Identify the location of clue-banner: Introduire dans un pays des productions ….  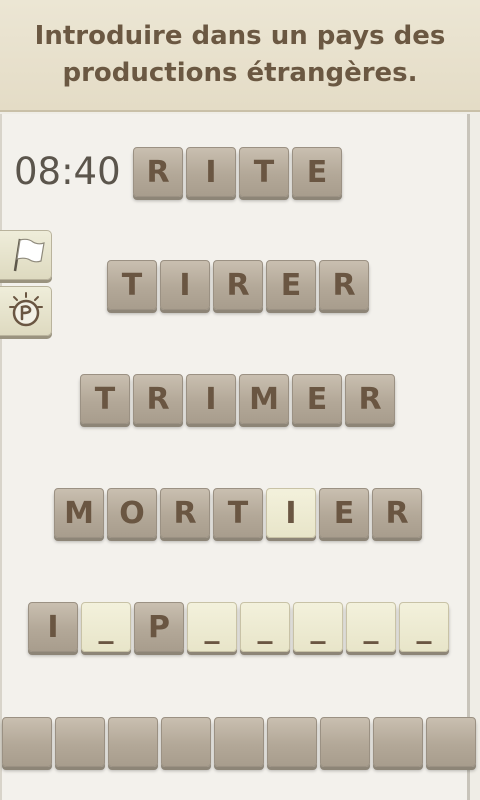
(240, 56).